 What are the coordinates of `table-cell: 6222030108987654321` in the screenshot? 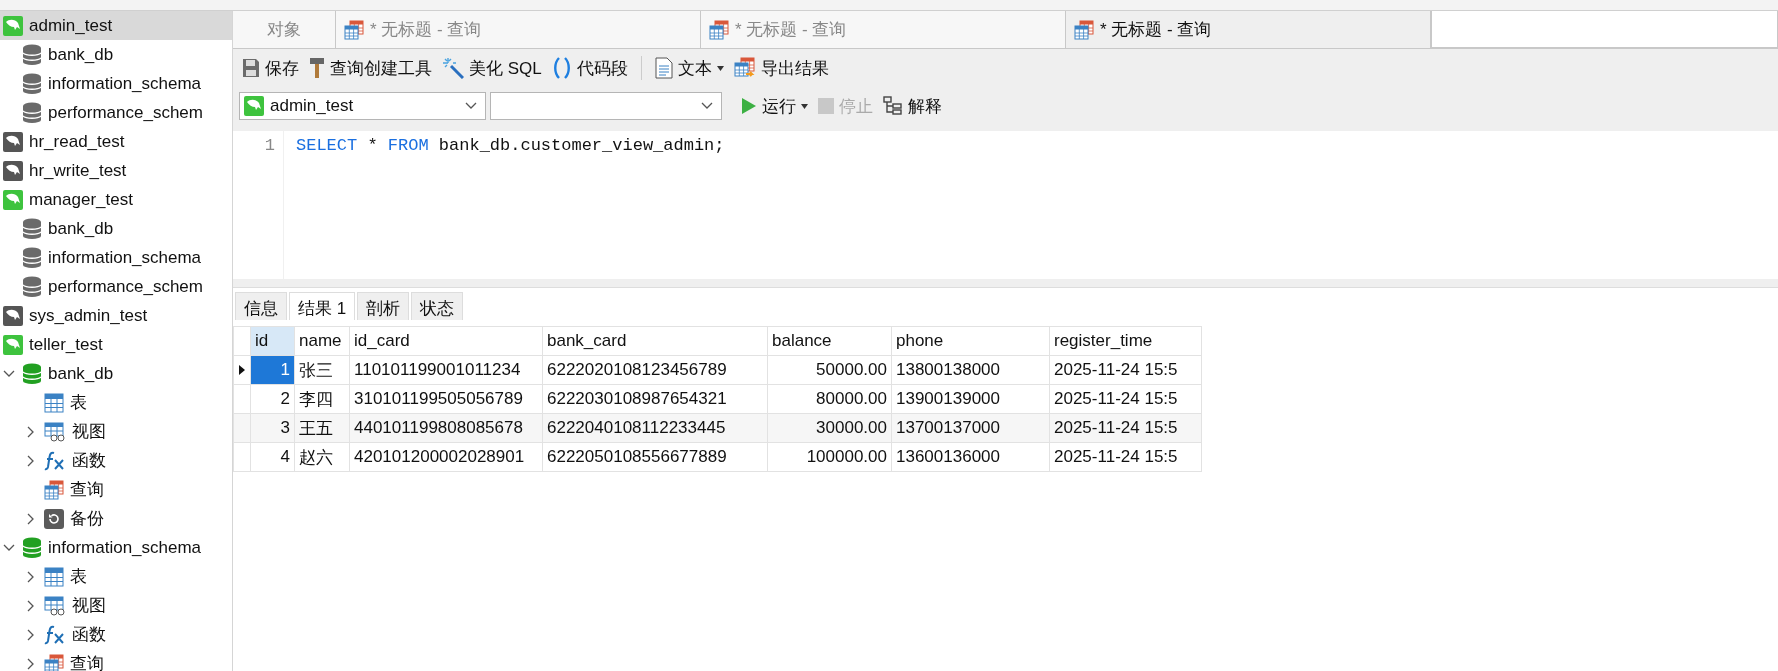 It's located at (655, 399).